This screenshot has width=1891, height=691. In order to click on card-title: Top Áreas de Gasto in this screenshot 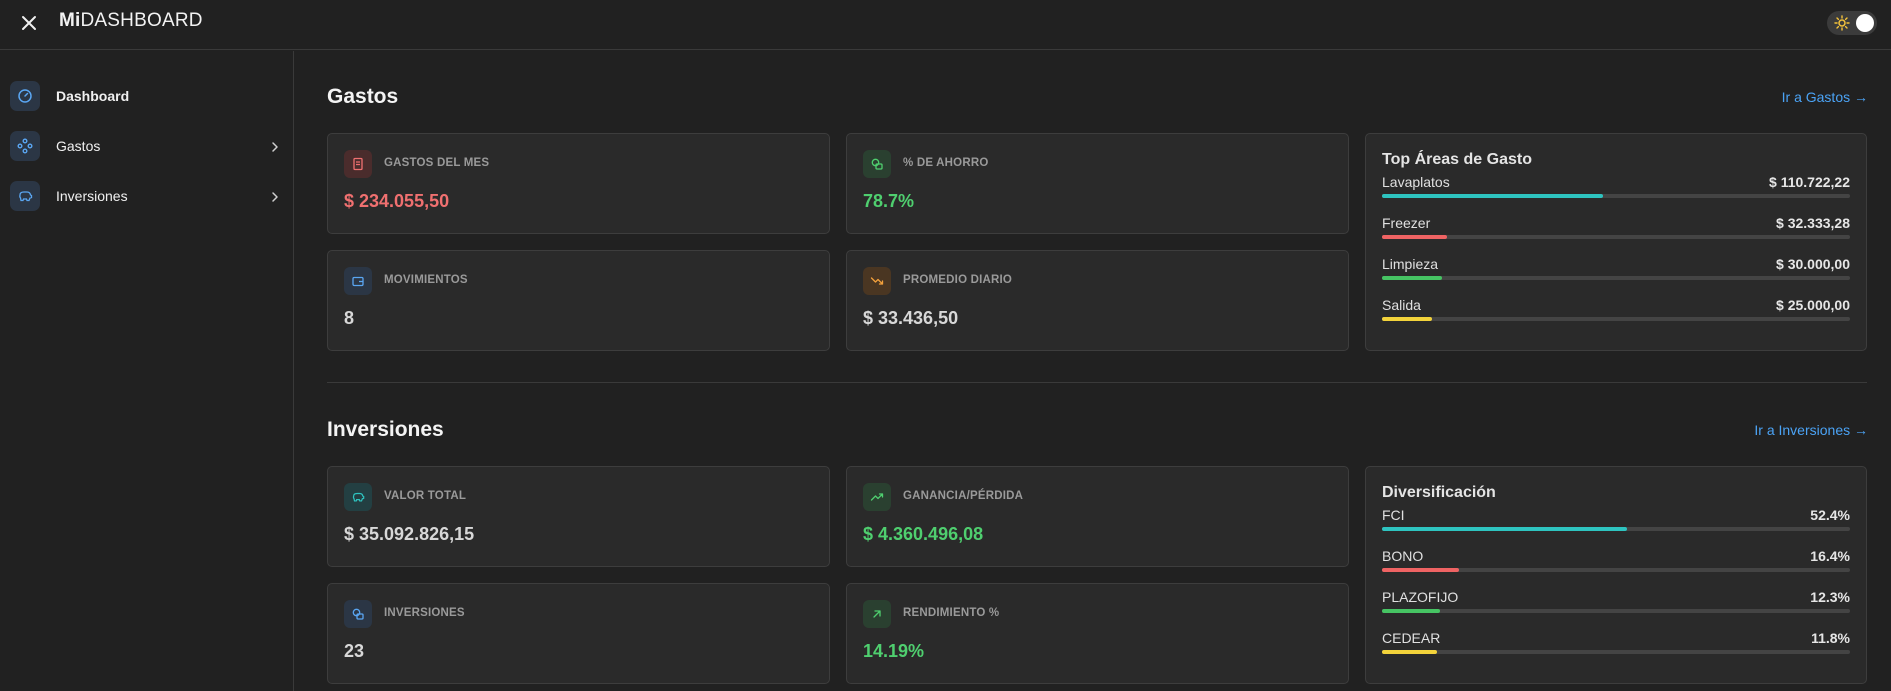, I will do `click(1457, 159)`.